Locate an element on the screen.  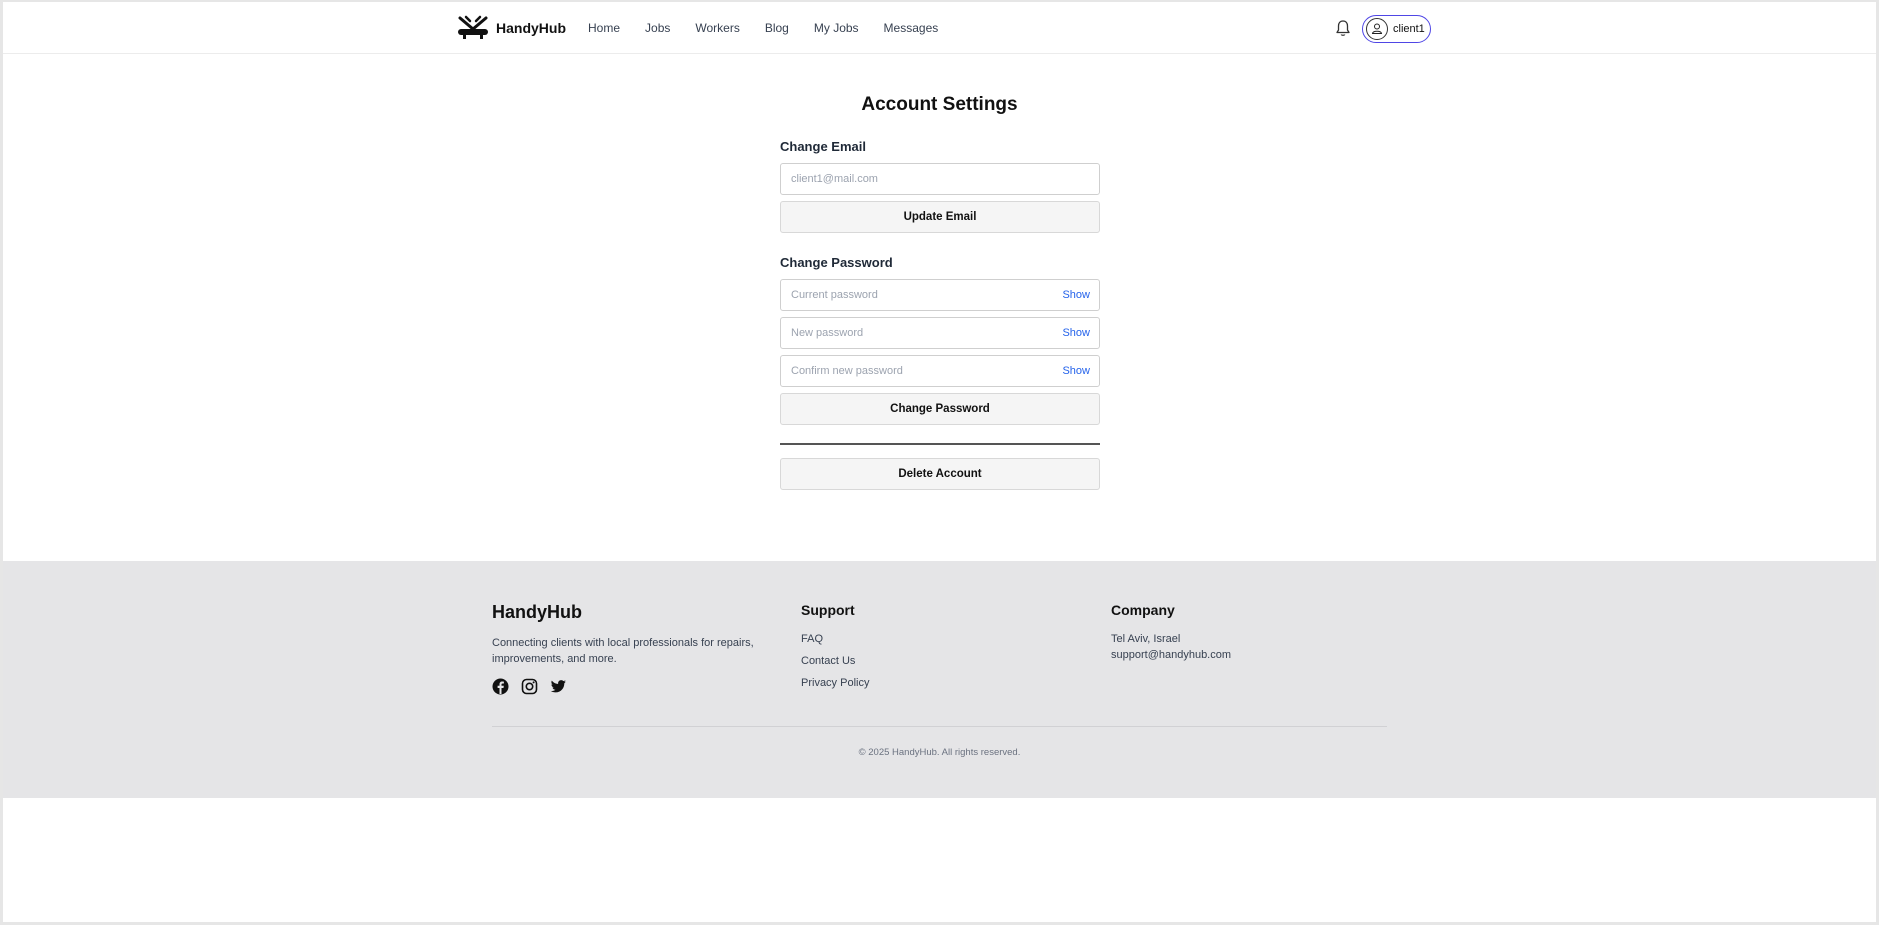
nav-home: Home is located at coordinates (604, 28).